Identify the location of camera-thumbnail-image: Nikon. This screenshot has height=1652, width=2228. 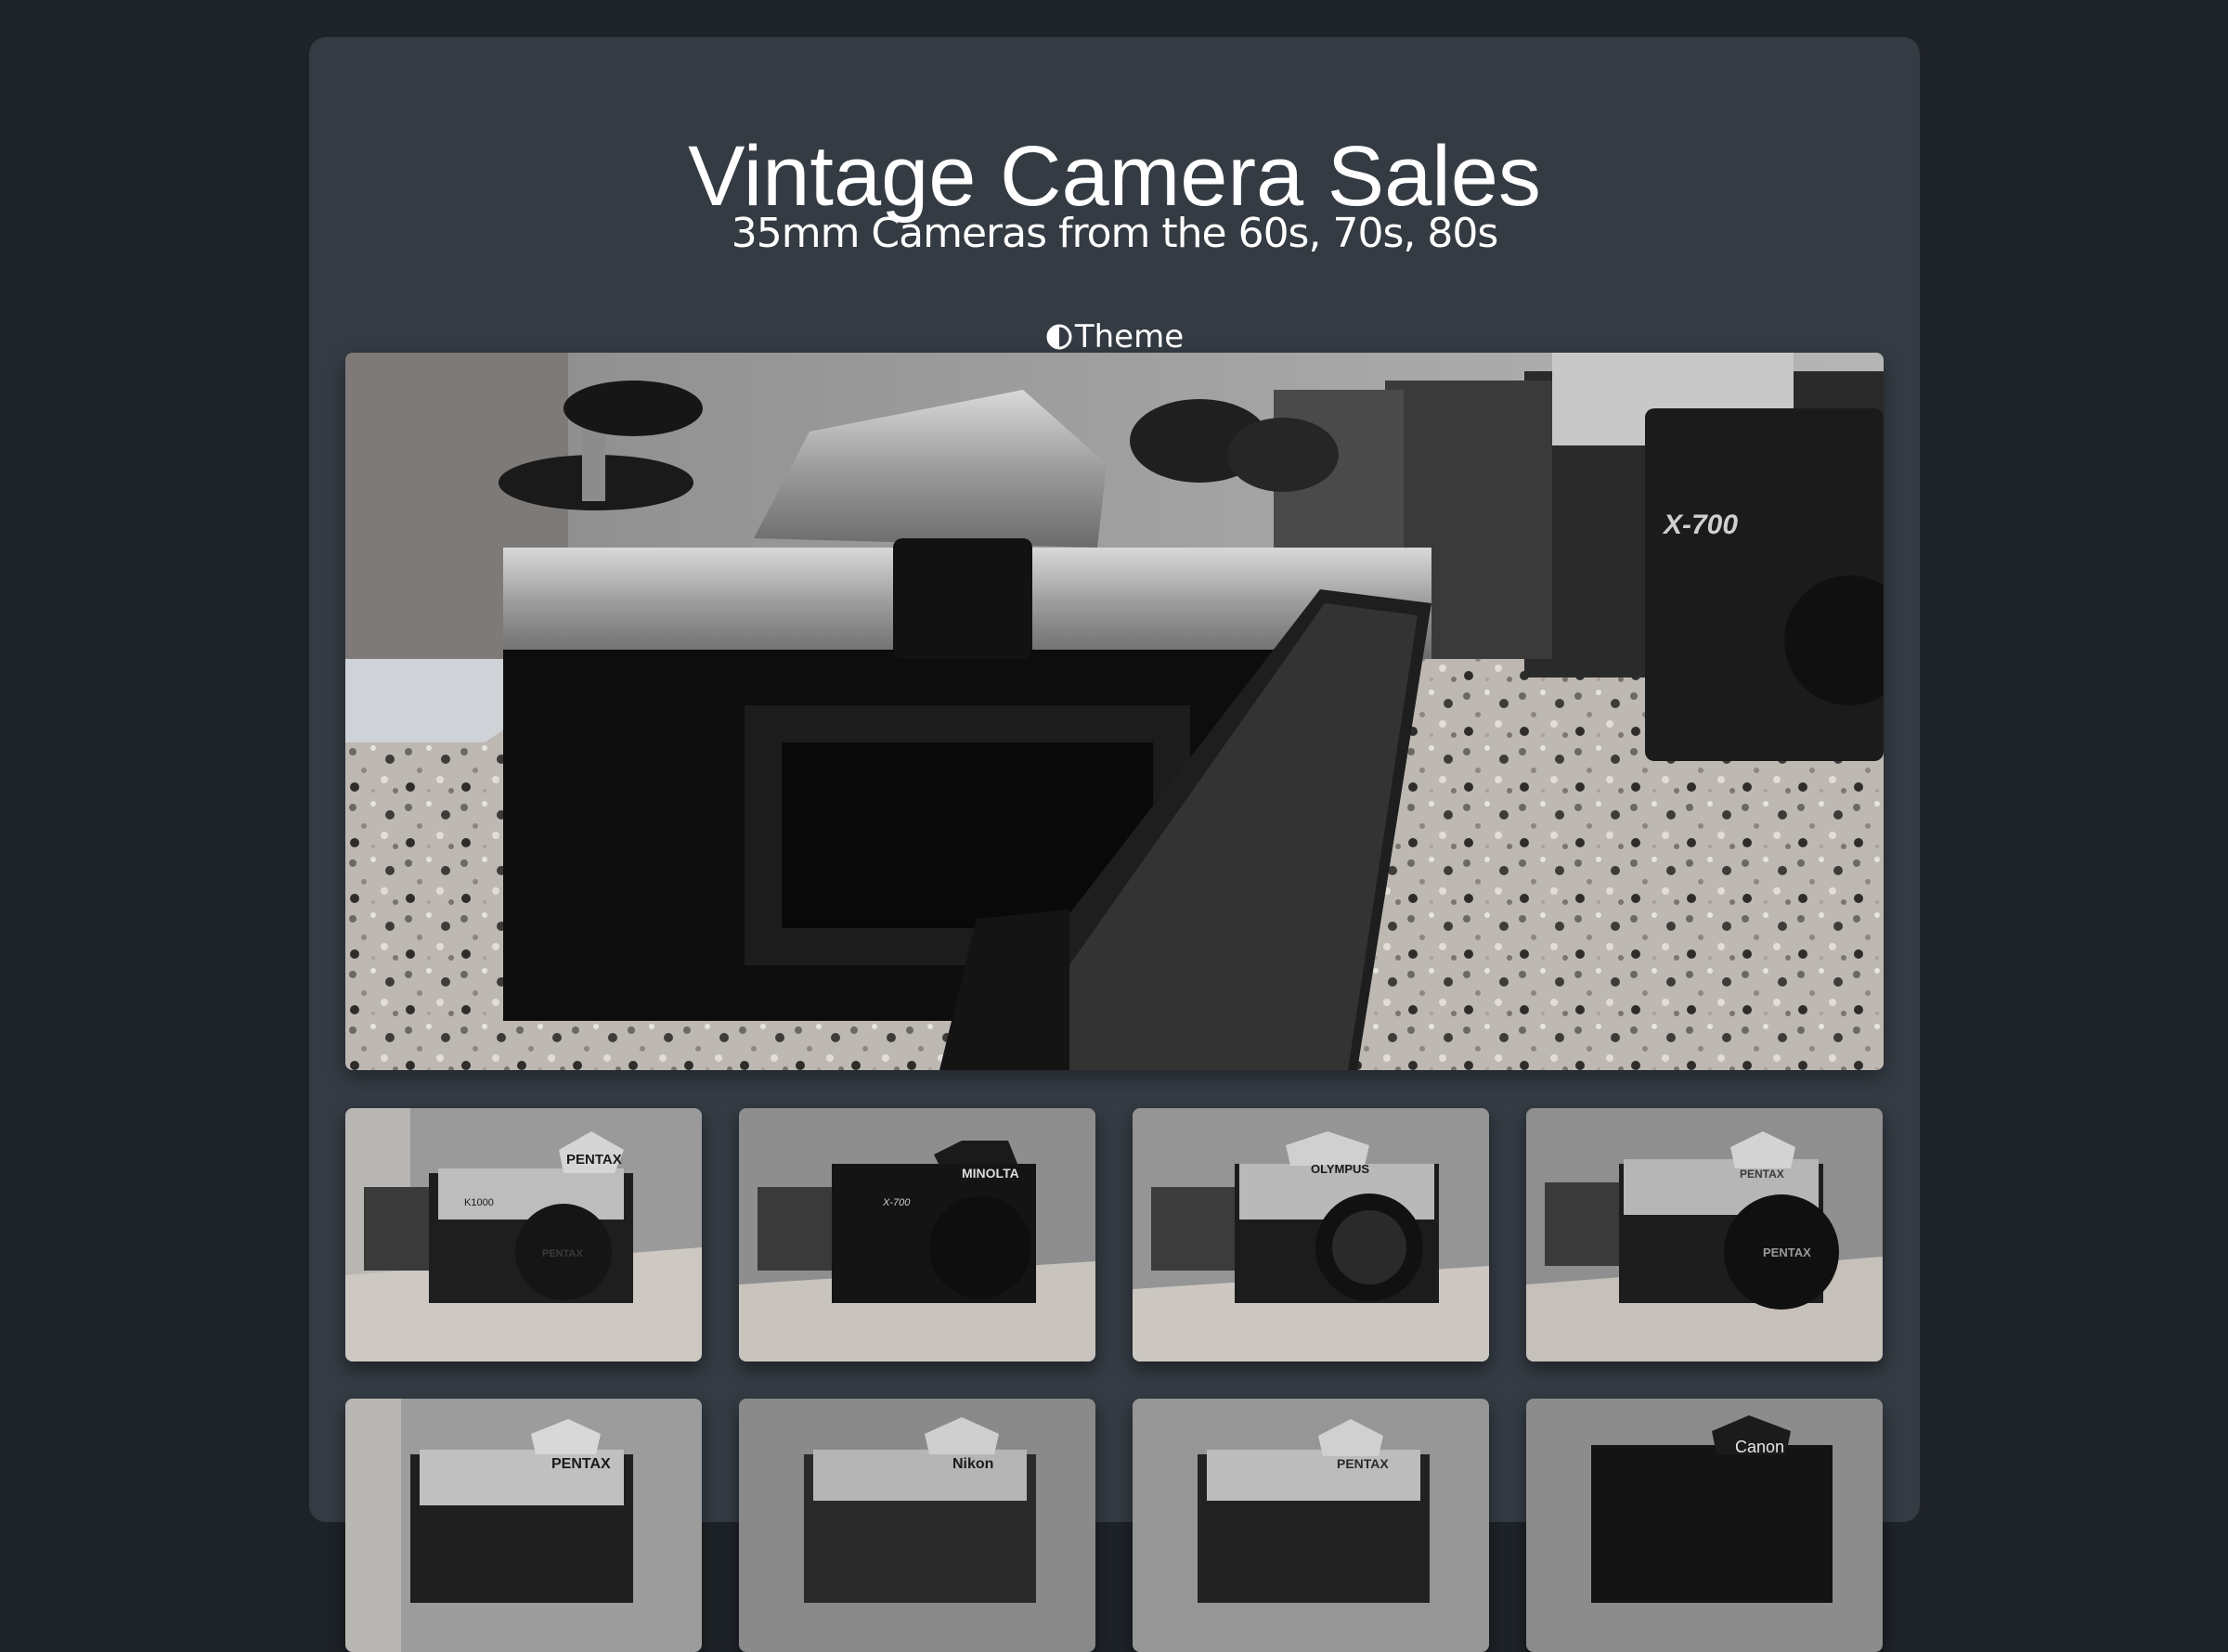
(917, 1525).